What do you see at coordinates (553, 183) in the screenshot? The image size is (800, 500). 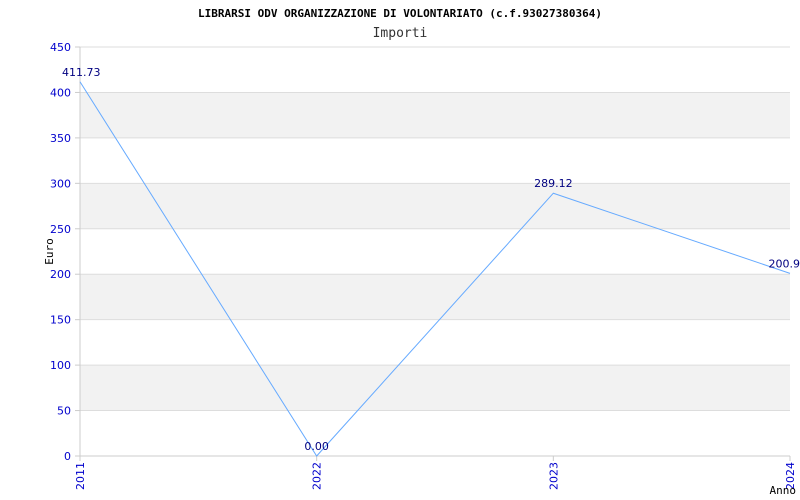 I see `data-label: 289.12` at bounding box center [553, 183].